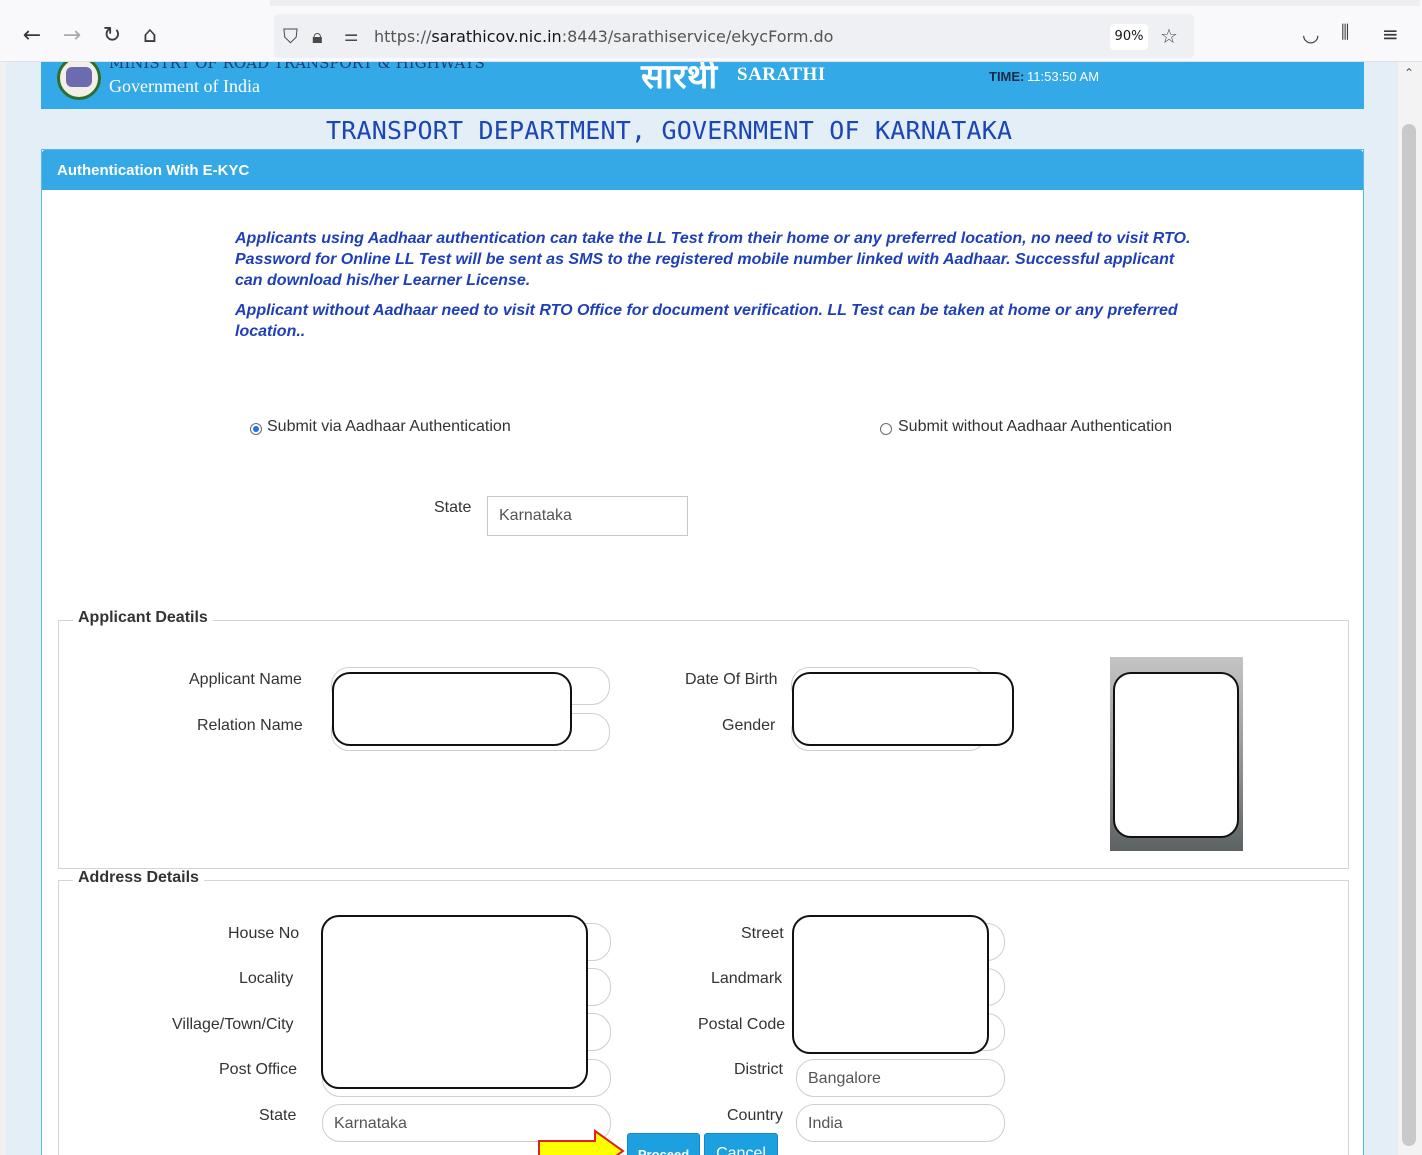  What do you see at coordinates (389, 427) in the screenshot?
I see `radio-aadhaar-label: Submit via Aadhaar Authentication` at bounding box center [389, 427].